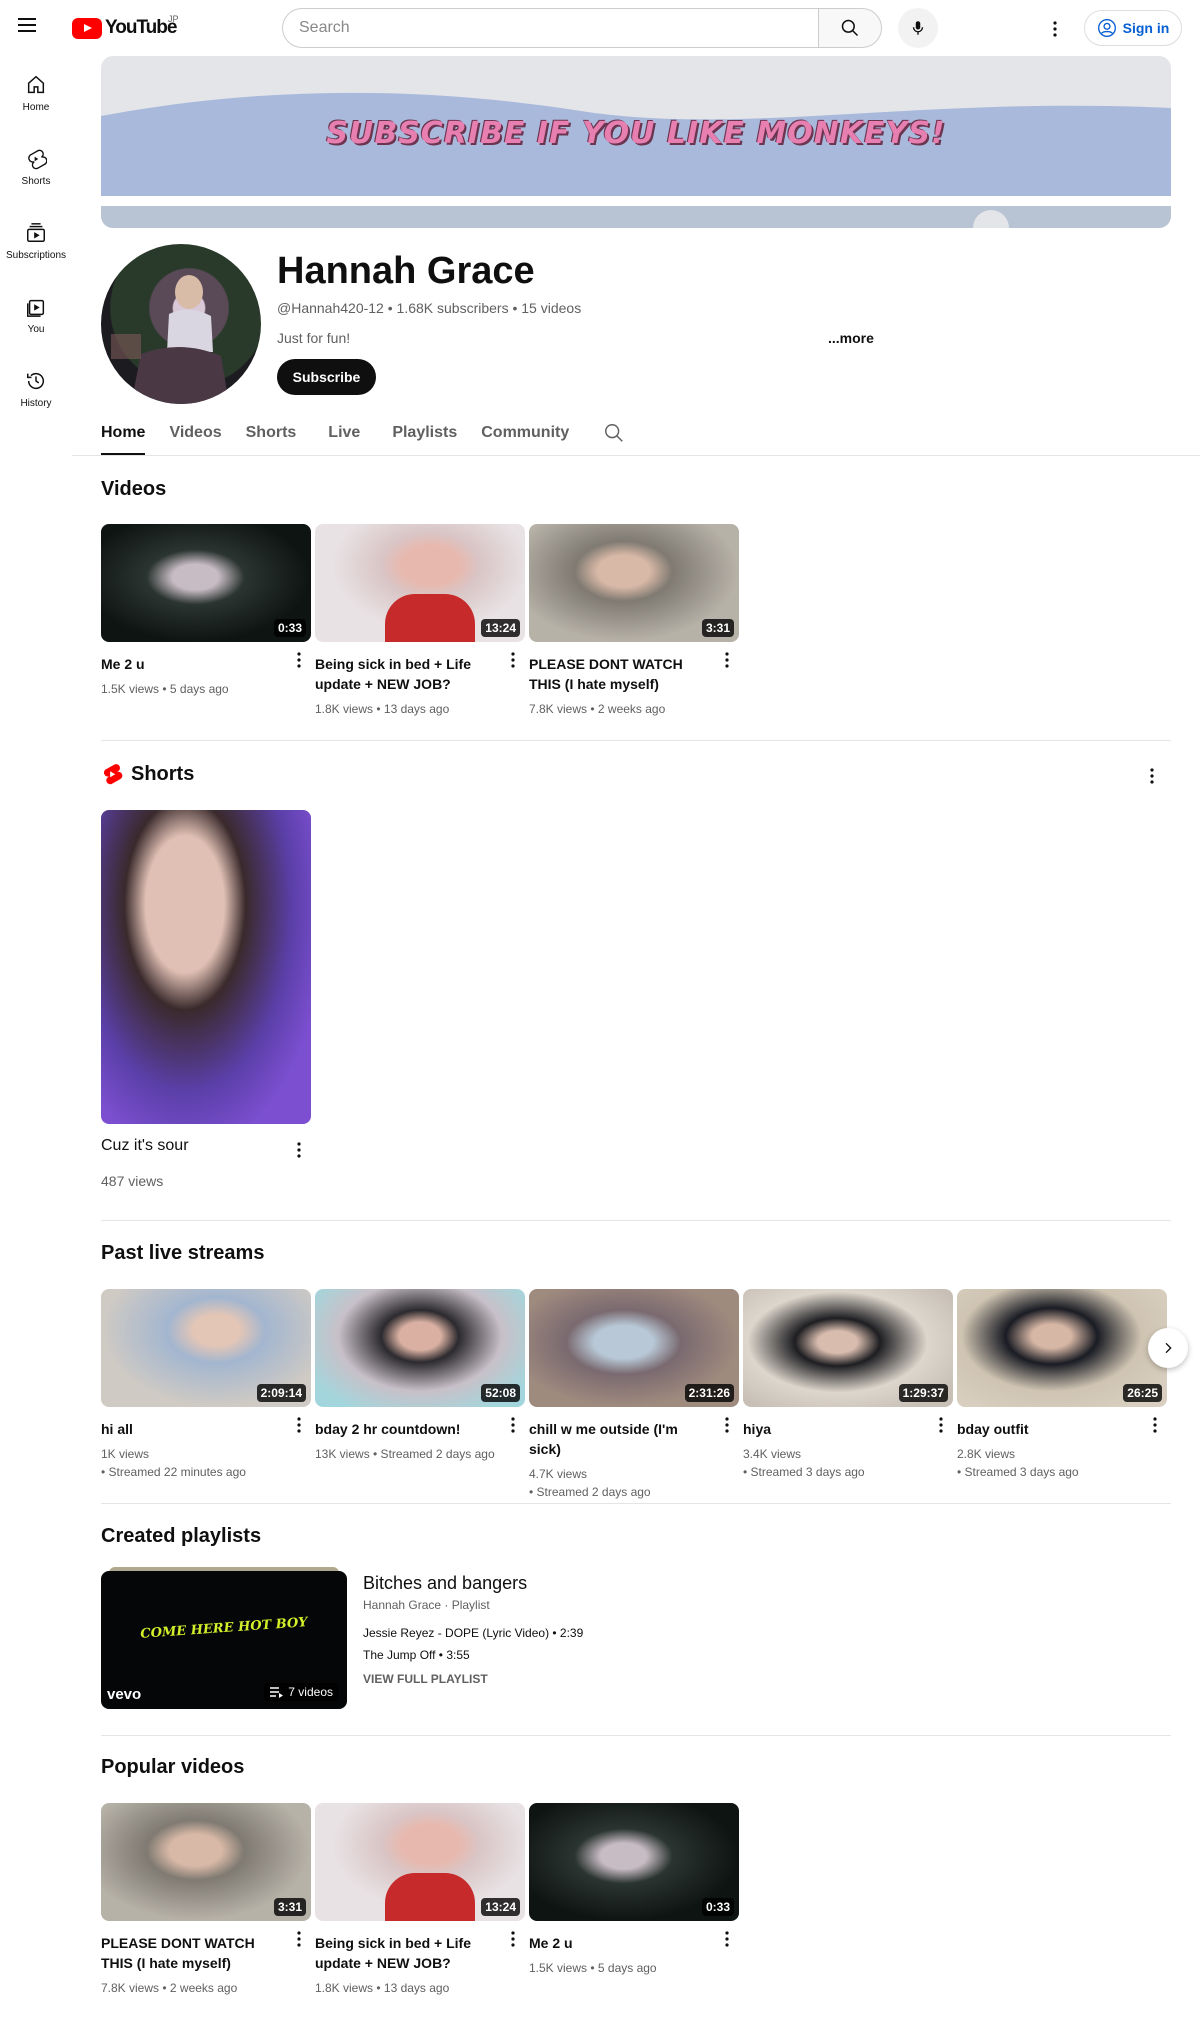 Image resolution: width=1200 pixels, height=2034 pixels. What do you see at coordinates (224, 1628) in the screenshot?
I see `playlist-thumb-text: COME HERE HOT BOY` at bounding box center [224, 1628].